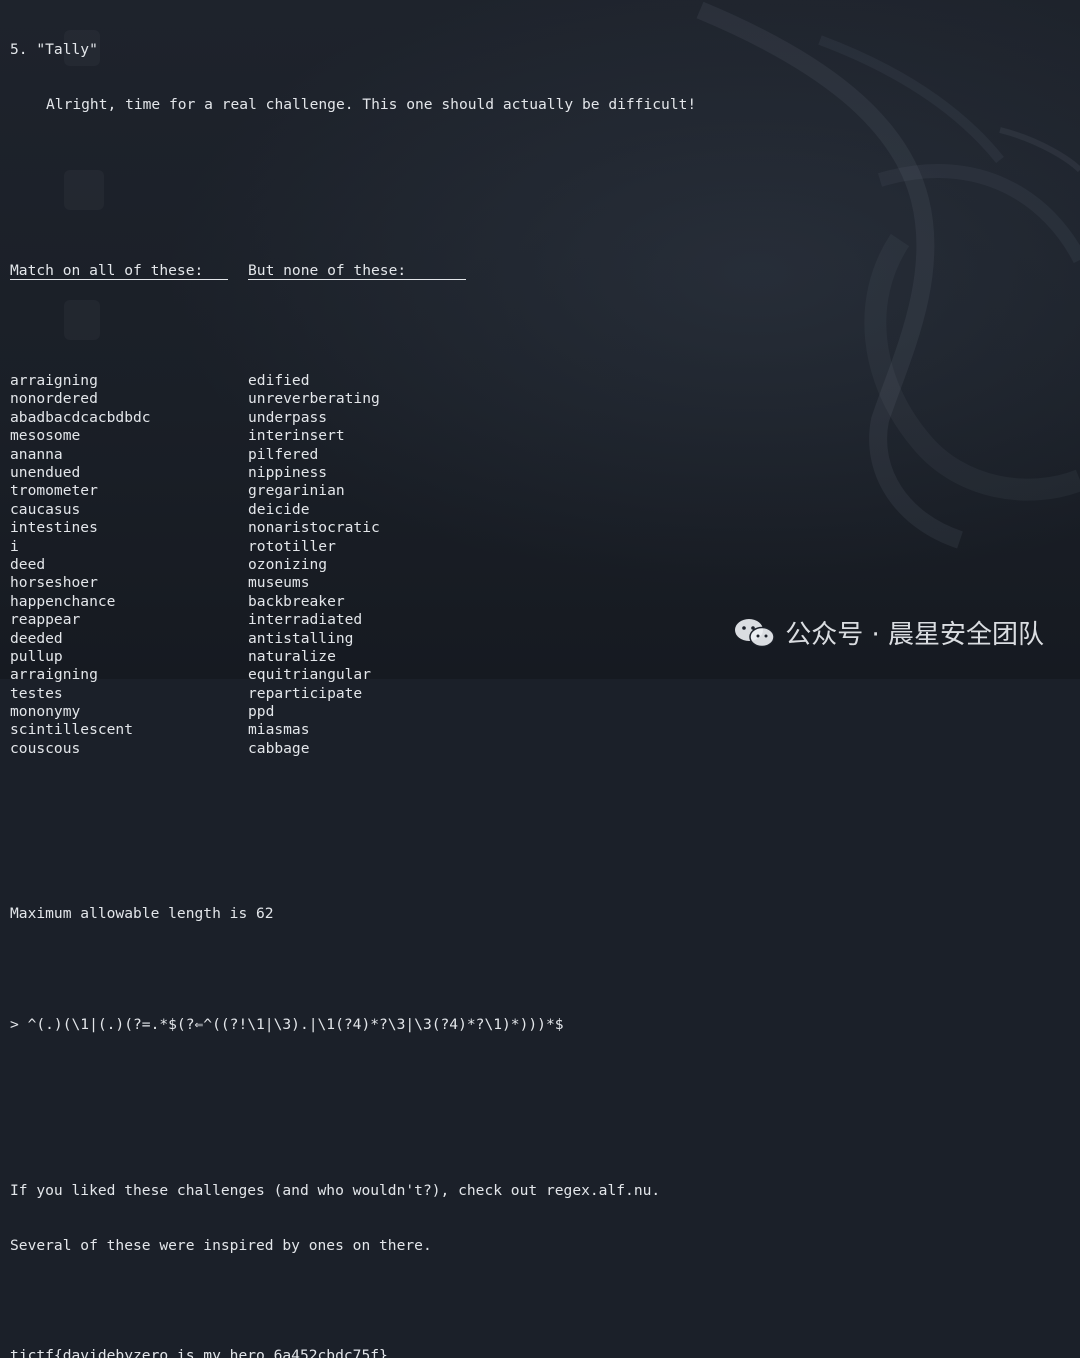 The height and width of the screenshot is (1358, 1080). I want to click on nomatch-word: interradiated, so click(305, 620).